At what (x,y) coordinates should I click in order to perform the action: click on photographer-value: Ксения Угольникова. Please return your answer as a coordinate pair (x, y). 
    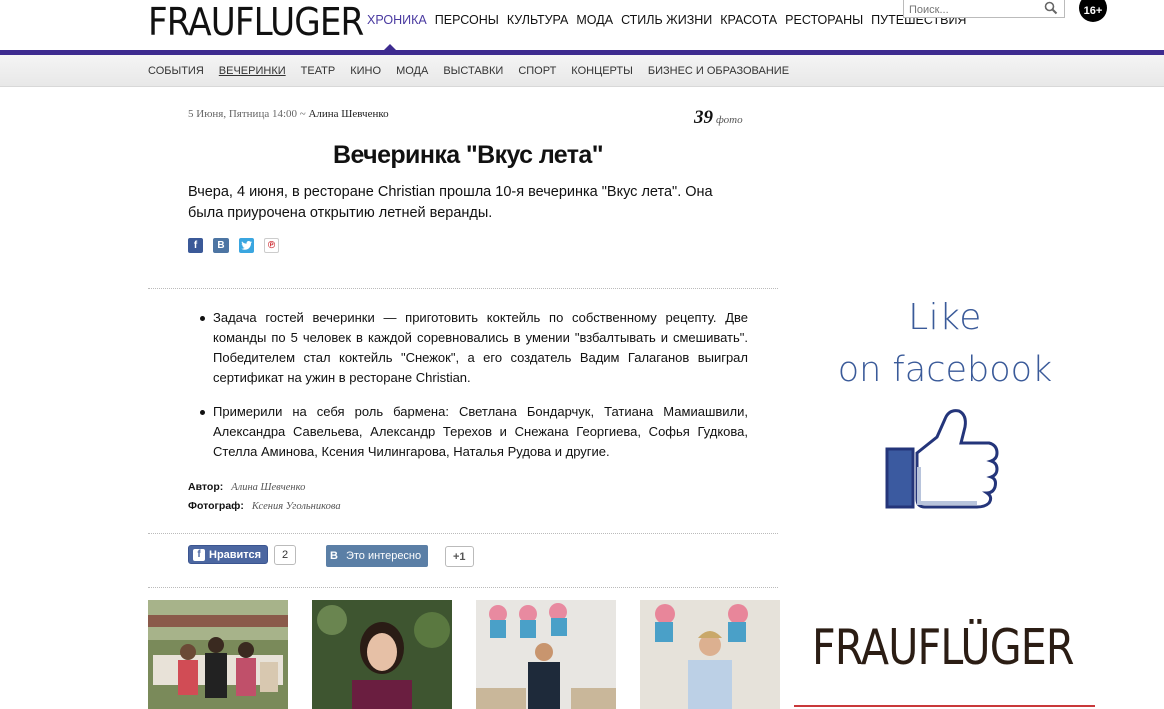
    Looking at the image, I should click on (296, 506).